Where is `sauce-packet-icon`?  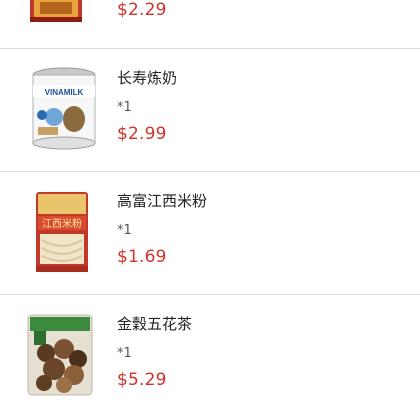 sauce-packet-icon is located at coordinates (56, 11).